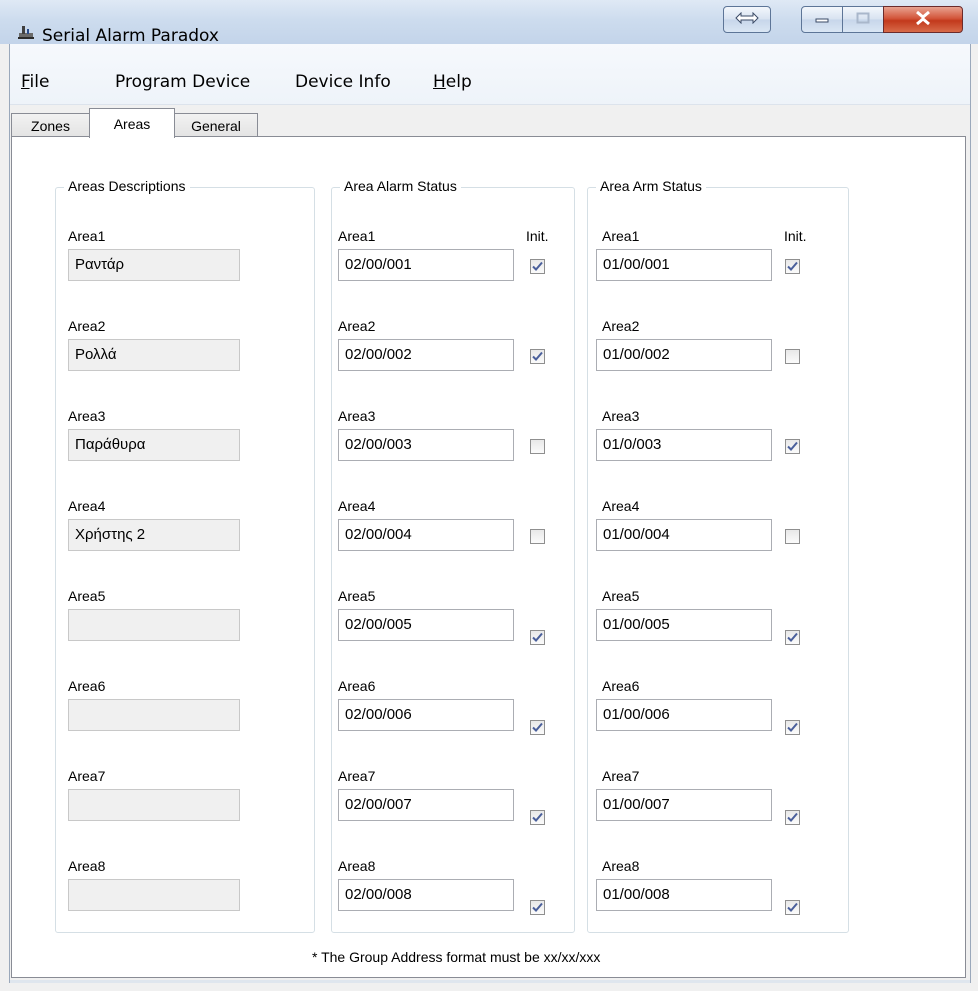 The height and width of the screenshot is (991, 978). I want to click on arm-address-input: 01/0/003, so click(684, 445).